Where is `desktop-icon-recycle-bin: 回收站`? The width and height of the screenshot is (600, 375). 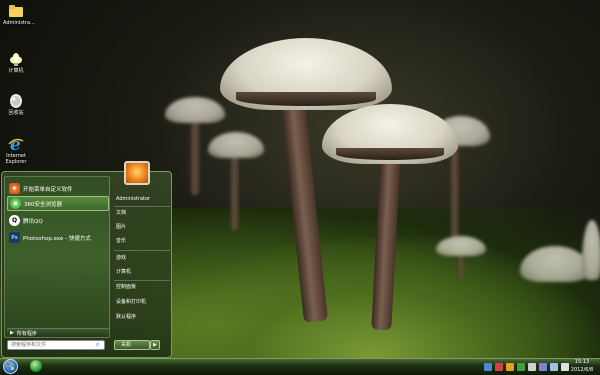
desktop-icon-recycle-bin: 回收站 is located at coordinates (16, 104).